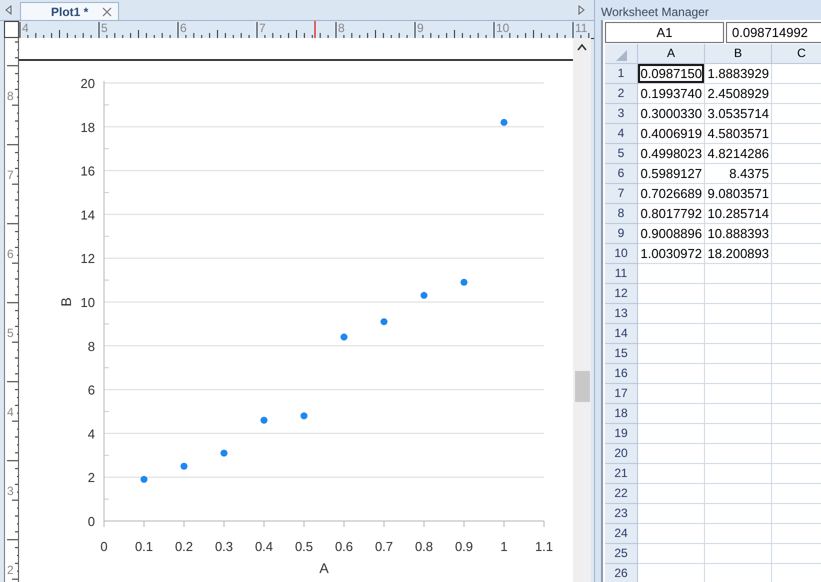 This screenshot has height=582, width=821. I want to click on row-header: 24, so click(621, 534).